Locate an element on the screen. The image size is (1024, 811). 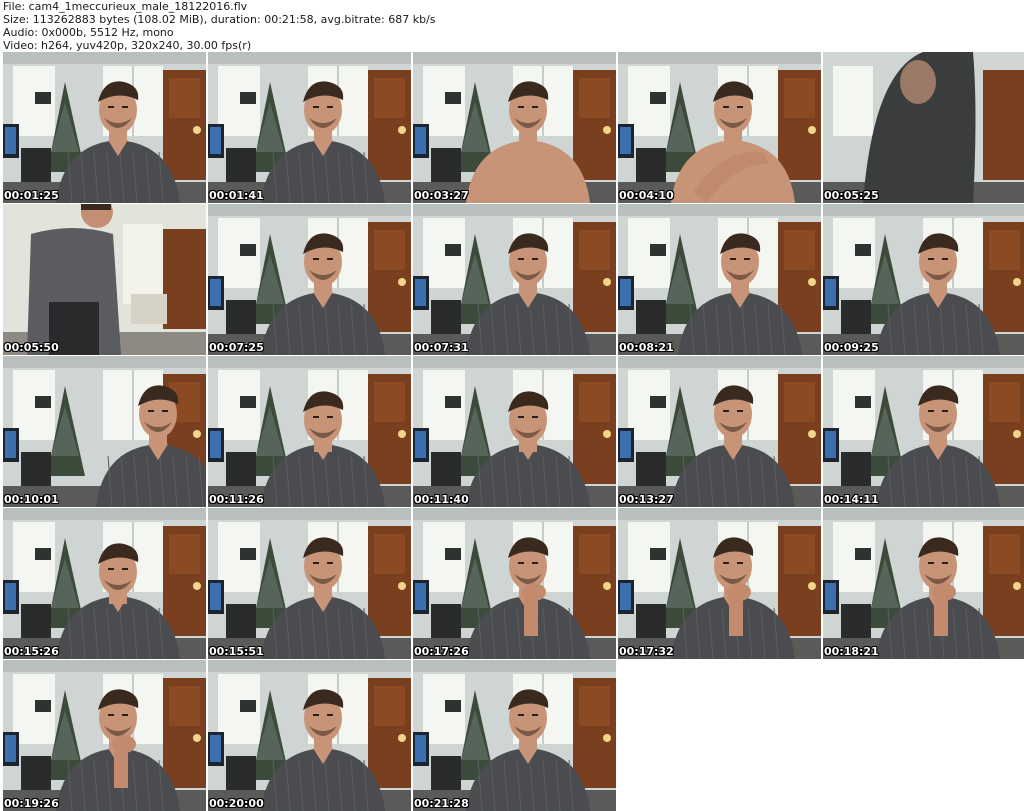
video-thumbnail: 00:03:27 is located at coordinates (514, 127).